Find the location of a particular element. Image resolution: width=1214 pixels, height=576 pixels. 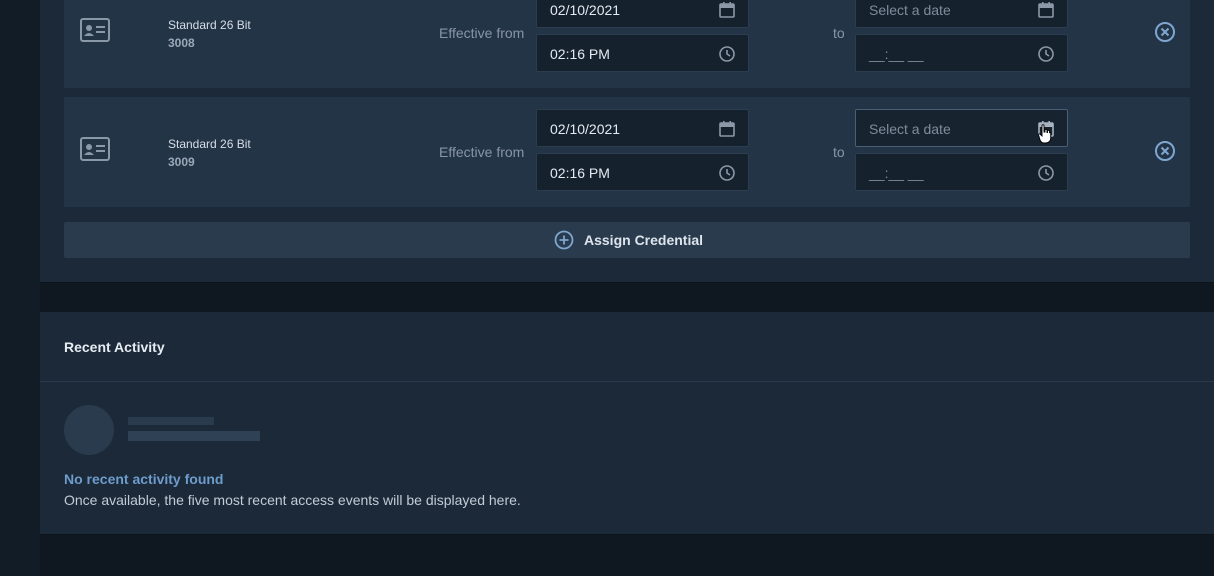

left-sidebar-strip is located at coordinates (20, 288).